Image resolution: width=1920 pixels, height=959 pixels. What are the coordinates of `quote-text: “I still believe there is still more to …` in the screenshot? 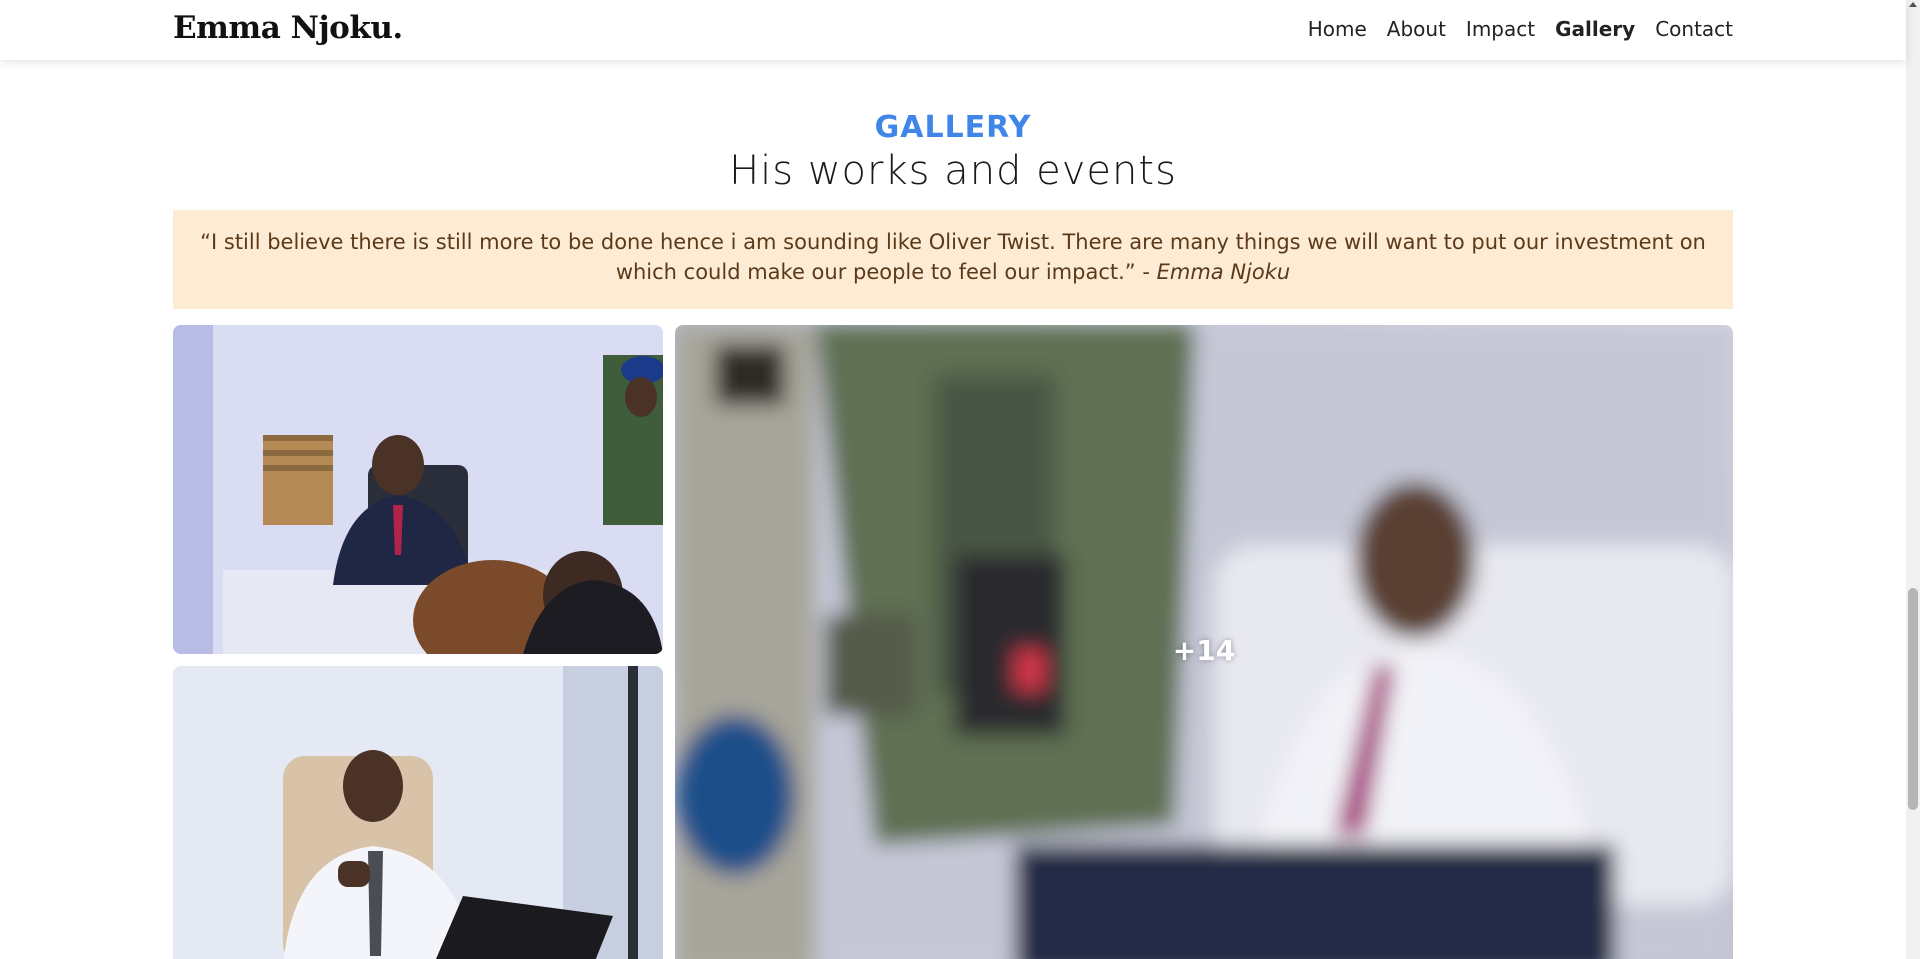 It's located at (953, 257).